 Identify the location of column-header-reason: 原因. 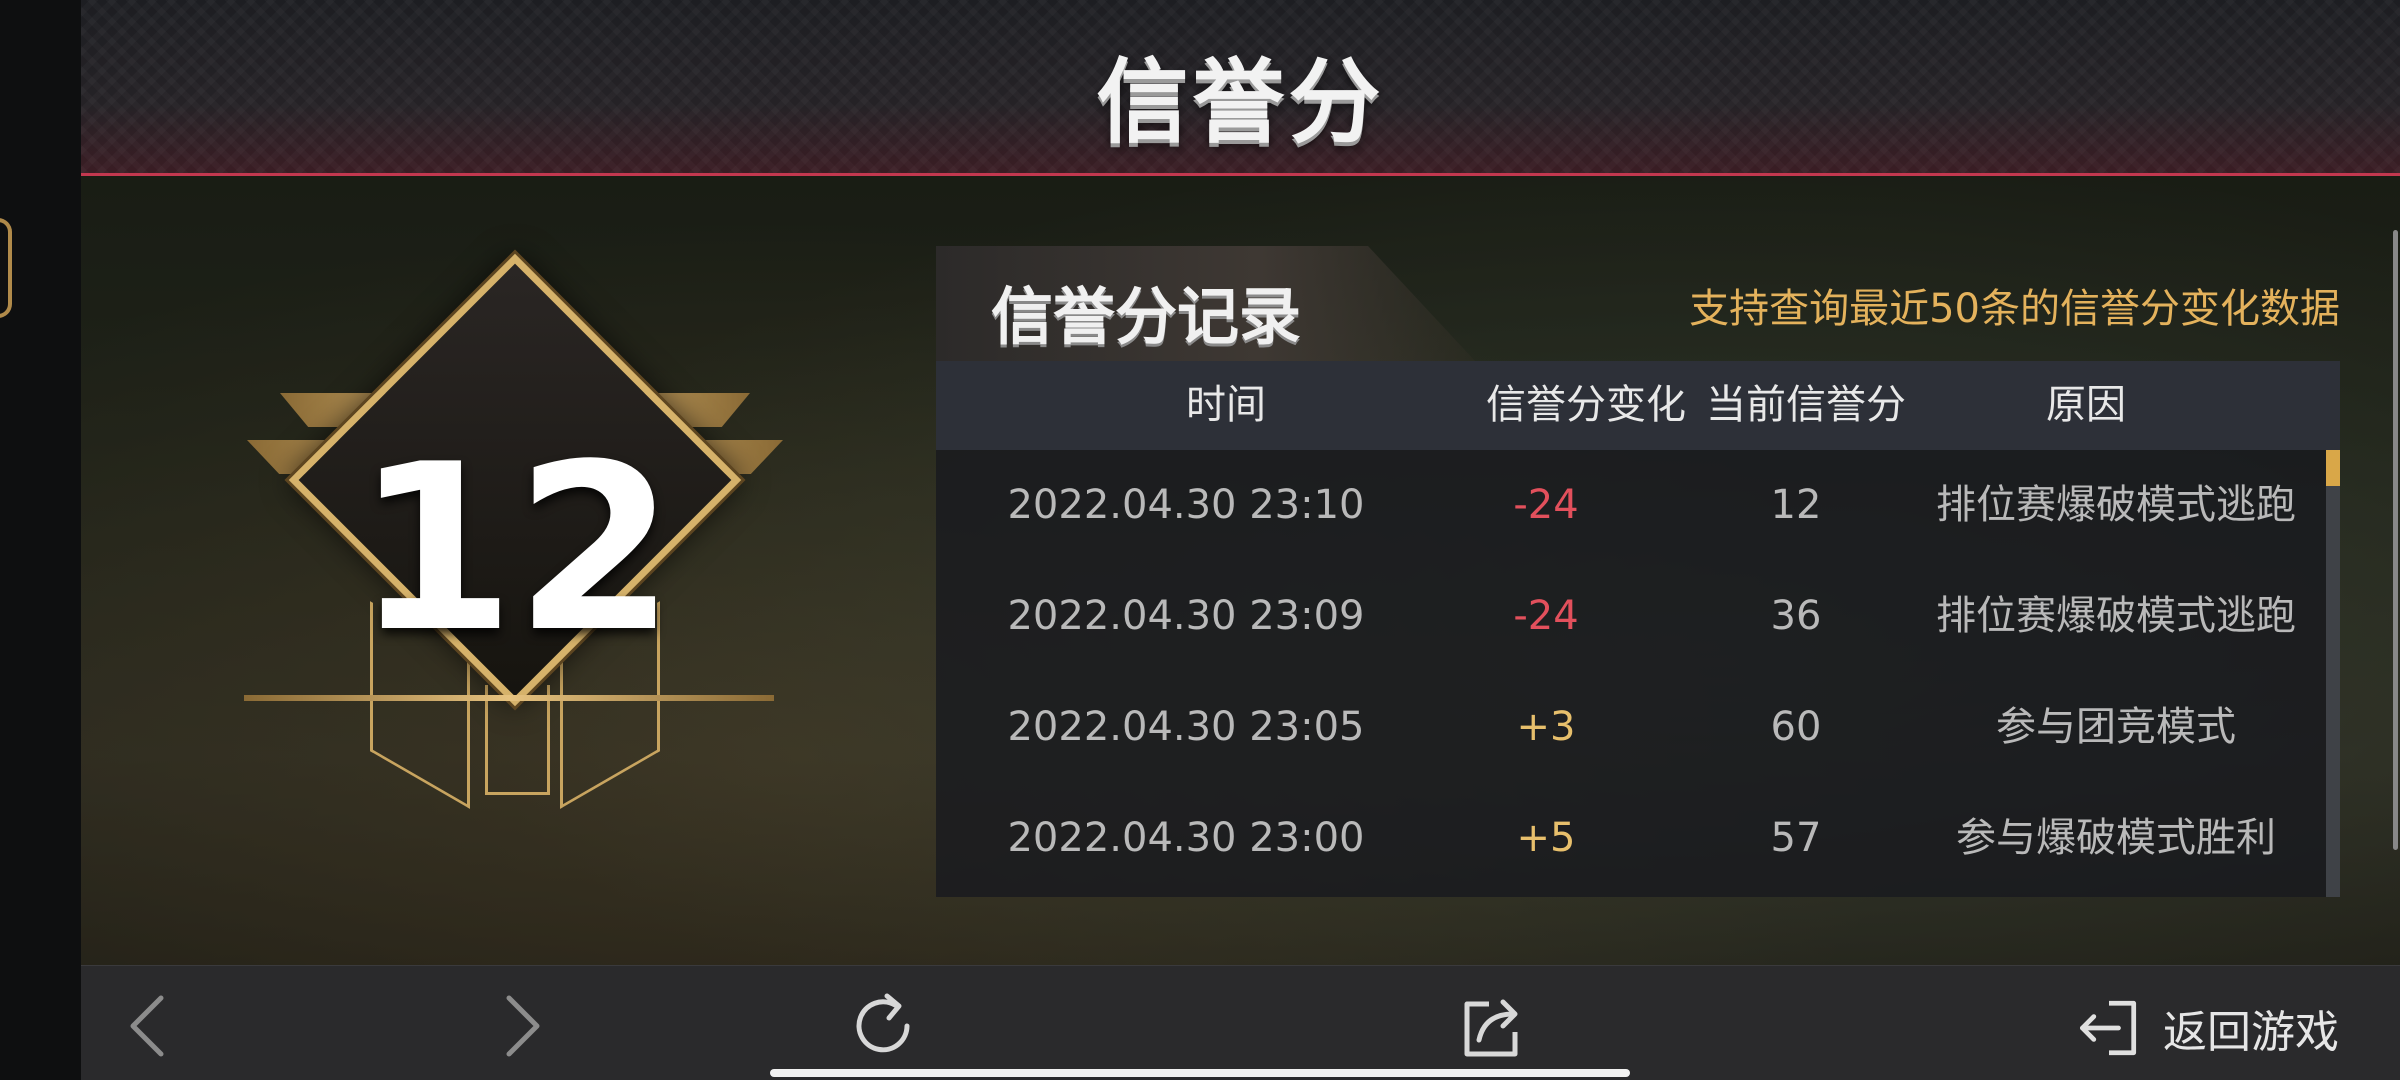
(2086, 405).